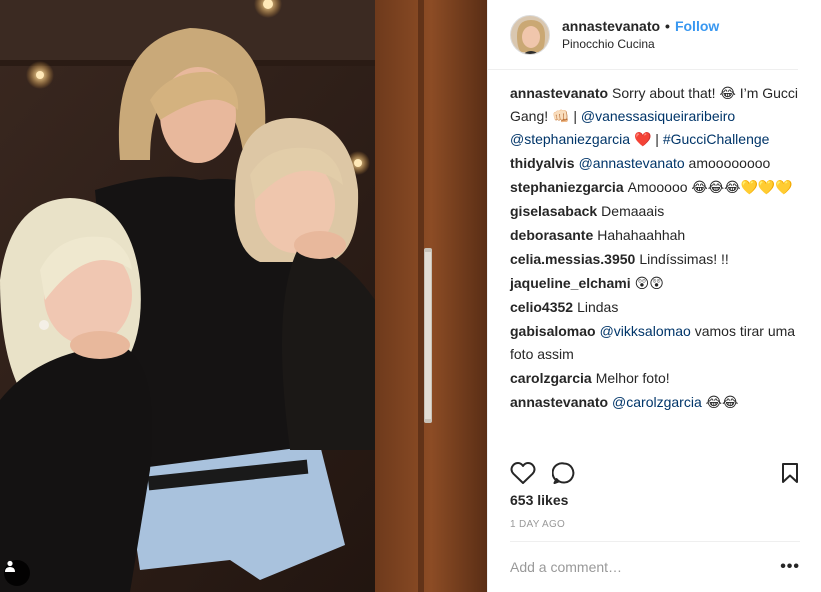 This screenshot has width=821, height=592. What do you see at coordinates (523, 473) in the screenshot?
I see `heart-outline-icon` at bounding box center [523, 473].